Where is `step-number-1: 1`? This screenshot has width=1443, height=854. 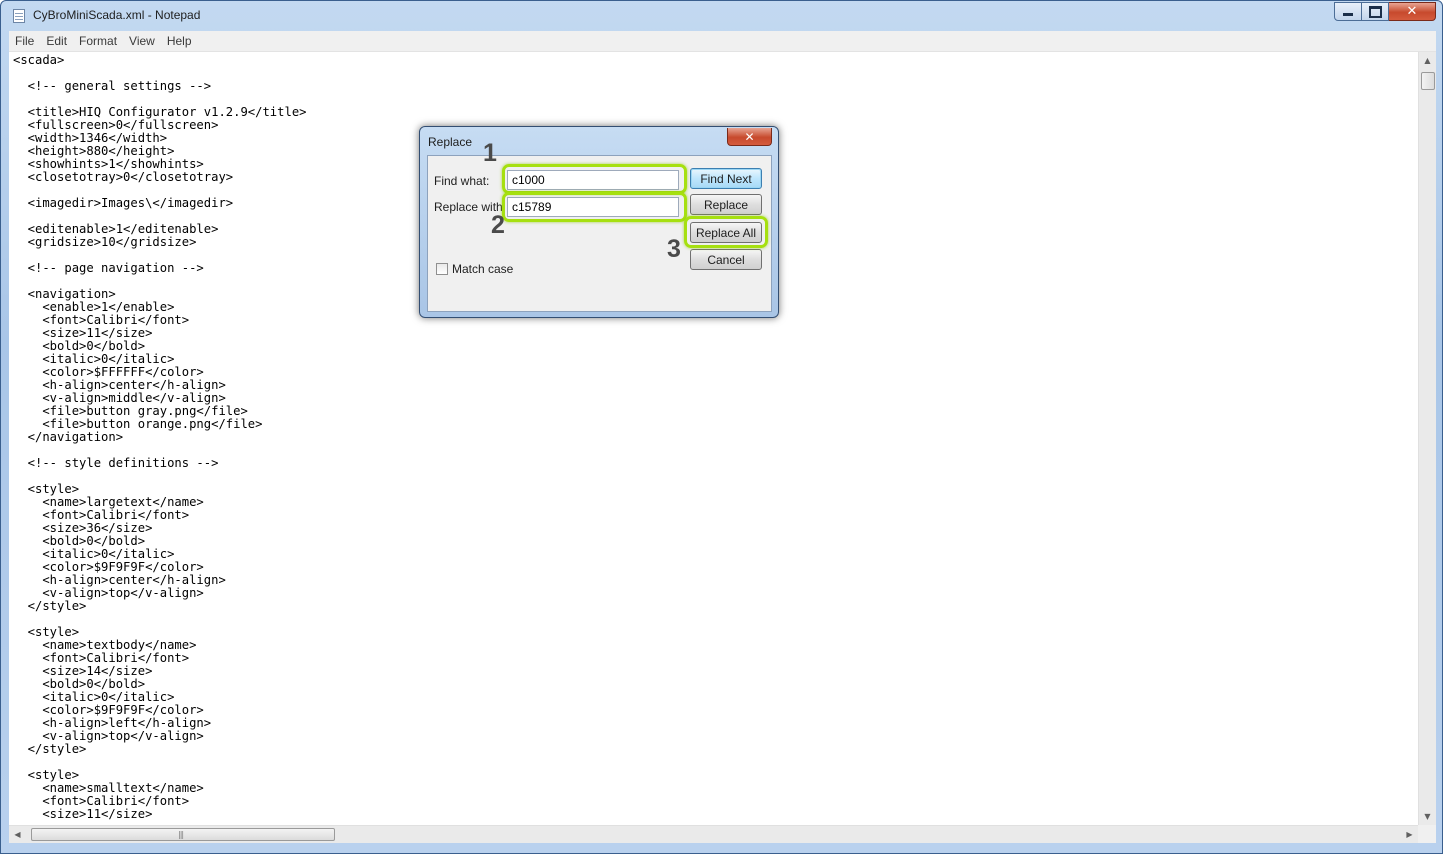
step-number-1: 1 is located at coordinates (490, 153).